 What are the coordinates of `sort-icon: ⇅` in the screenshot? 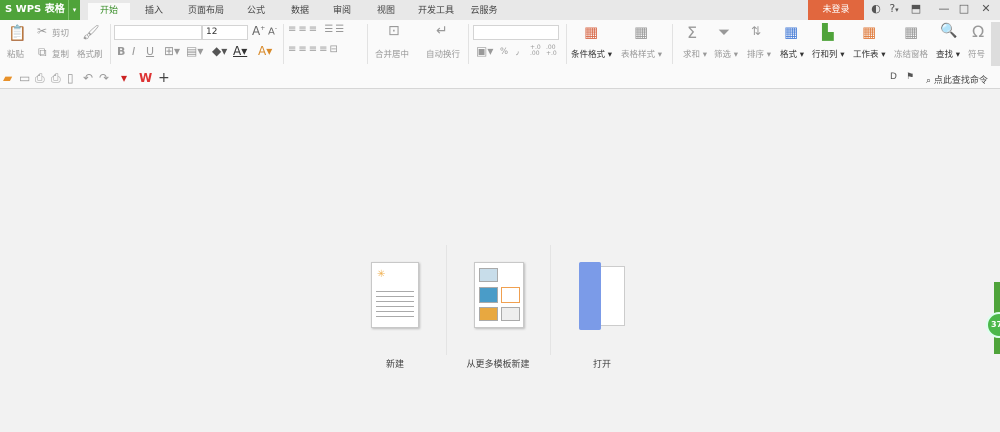 It's located at (756, 31).